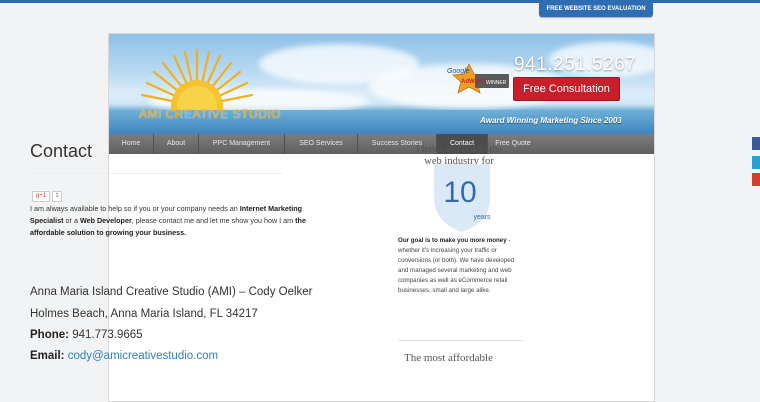  Describe the element at coordinates (460, 340) in the screenshot. I see `sidebar-divider` at that location.